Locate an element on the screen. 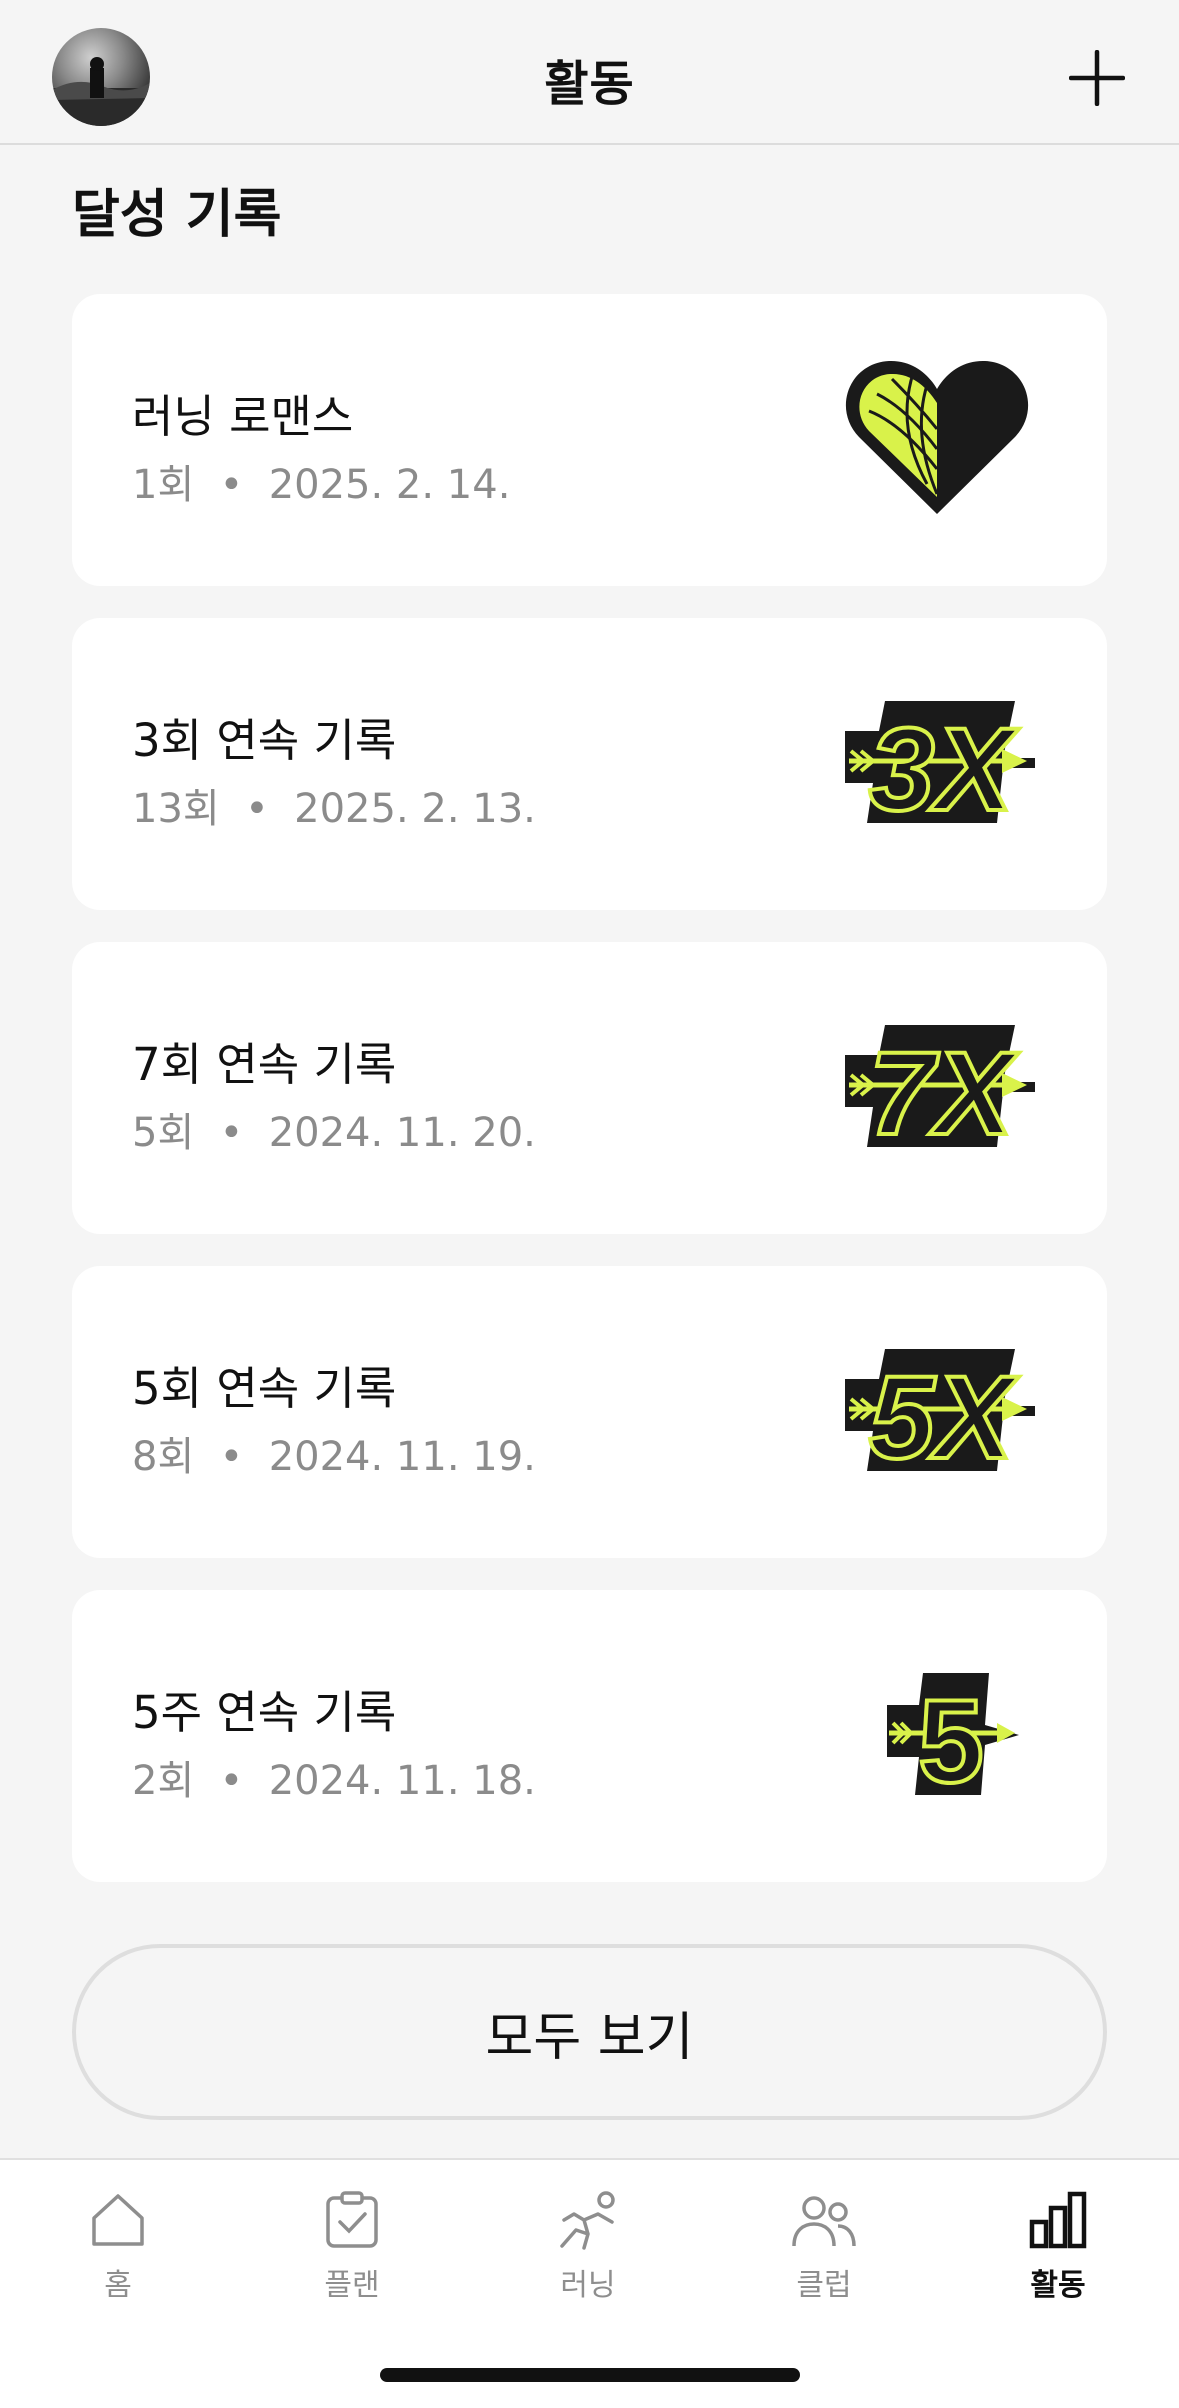  badge-text: 5X is located at coordinates (944, 1418).